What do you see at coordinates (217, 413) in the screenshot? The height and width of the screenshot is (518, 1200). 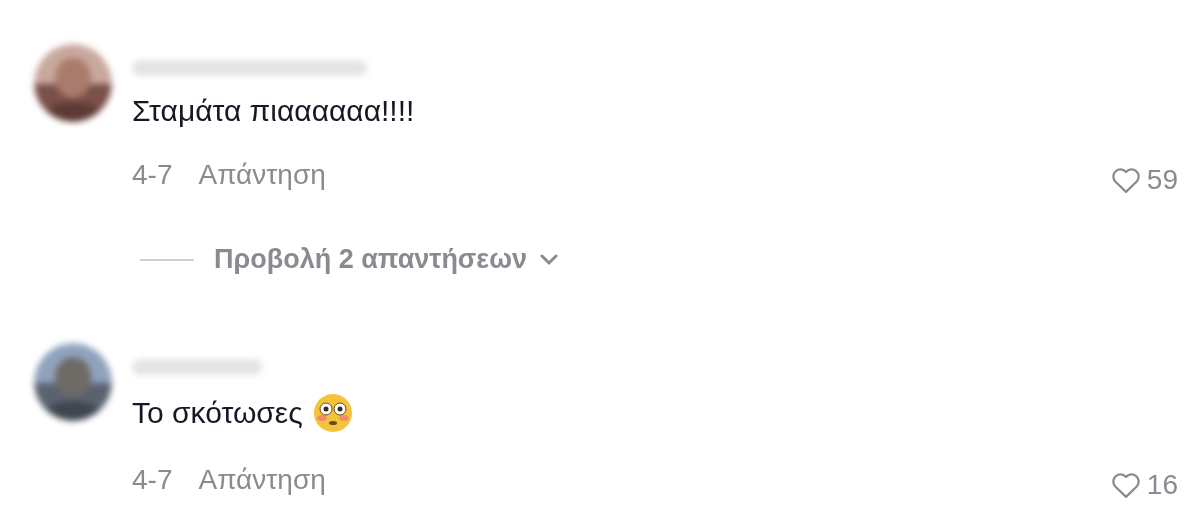 I see `comment-text: Το σκότωσες` at bounding box center [217, 413].